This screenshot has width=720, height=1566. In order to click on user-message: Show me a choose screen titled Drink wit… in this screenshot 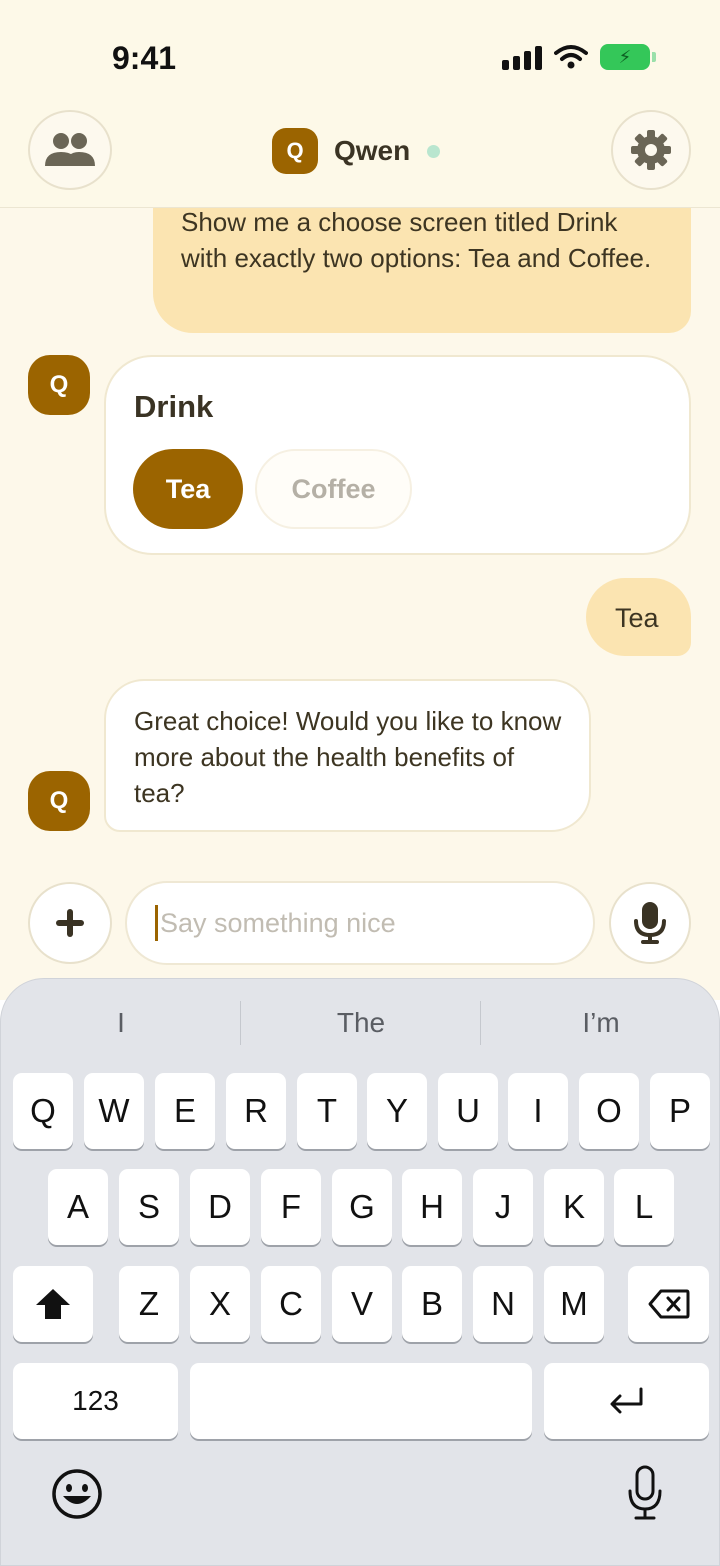, I will do `click(422, 270)`.